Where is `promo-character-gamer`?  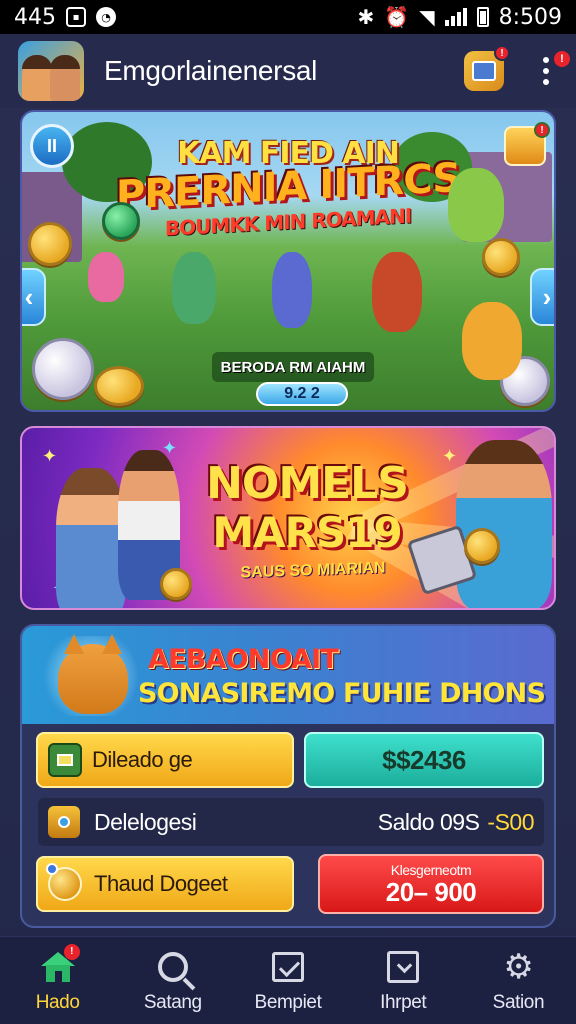
promo-character-gamer is located at coordinates (504, 524).